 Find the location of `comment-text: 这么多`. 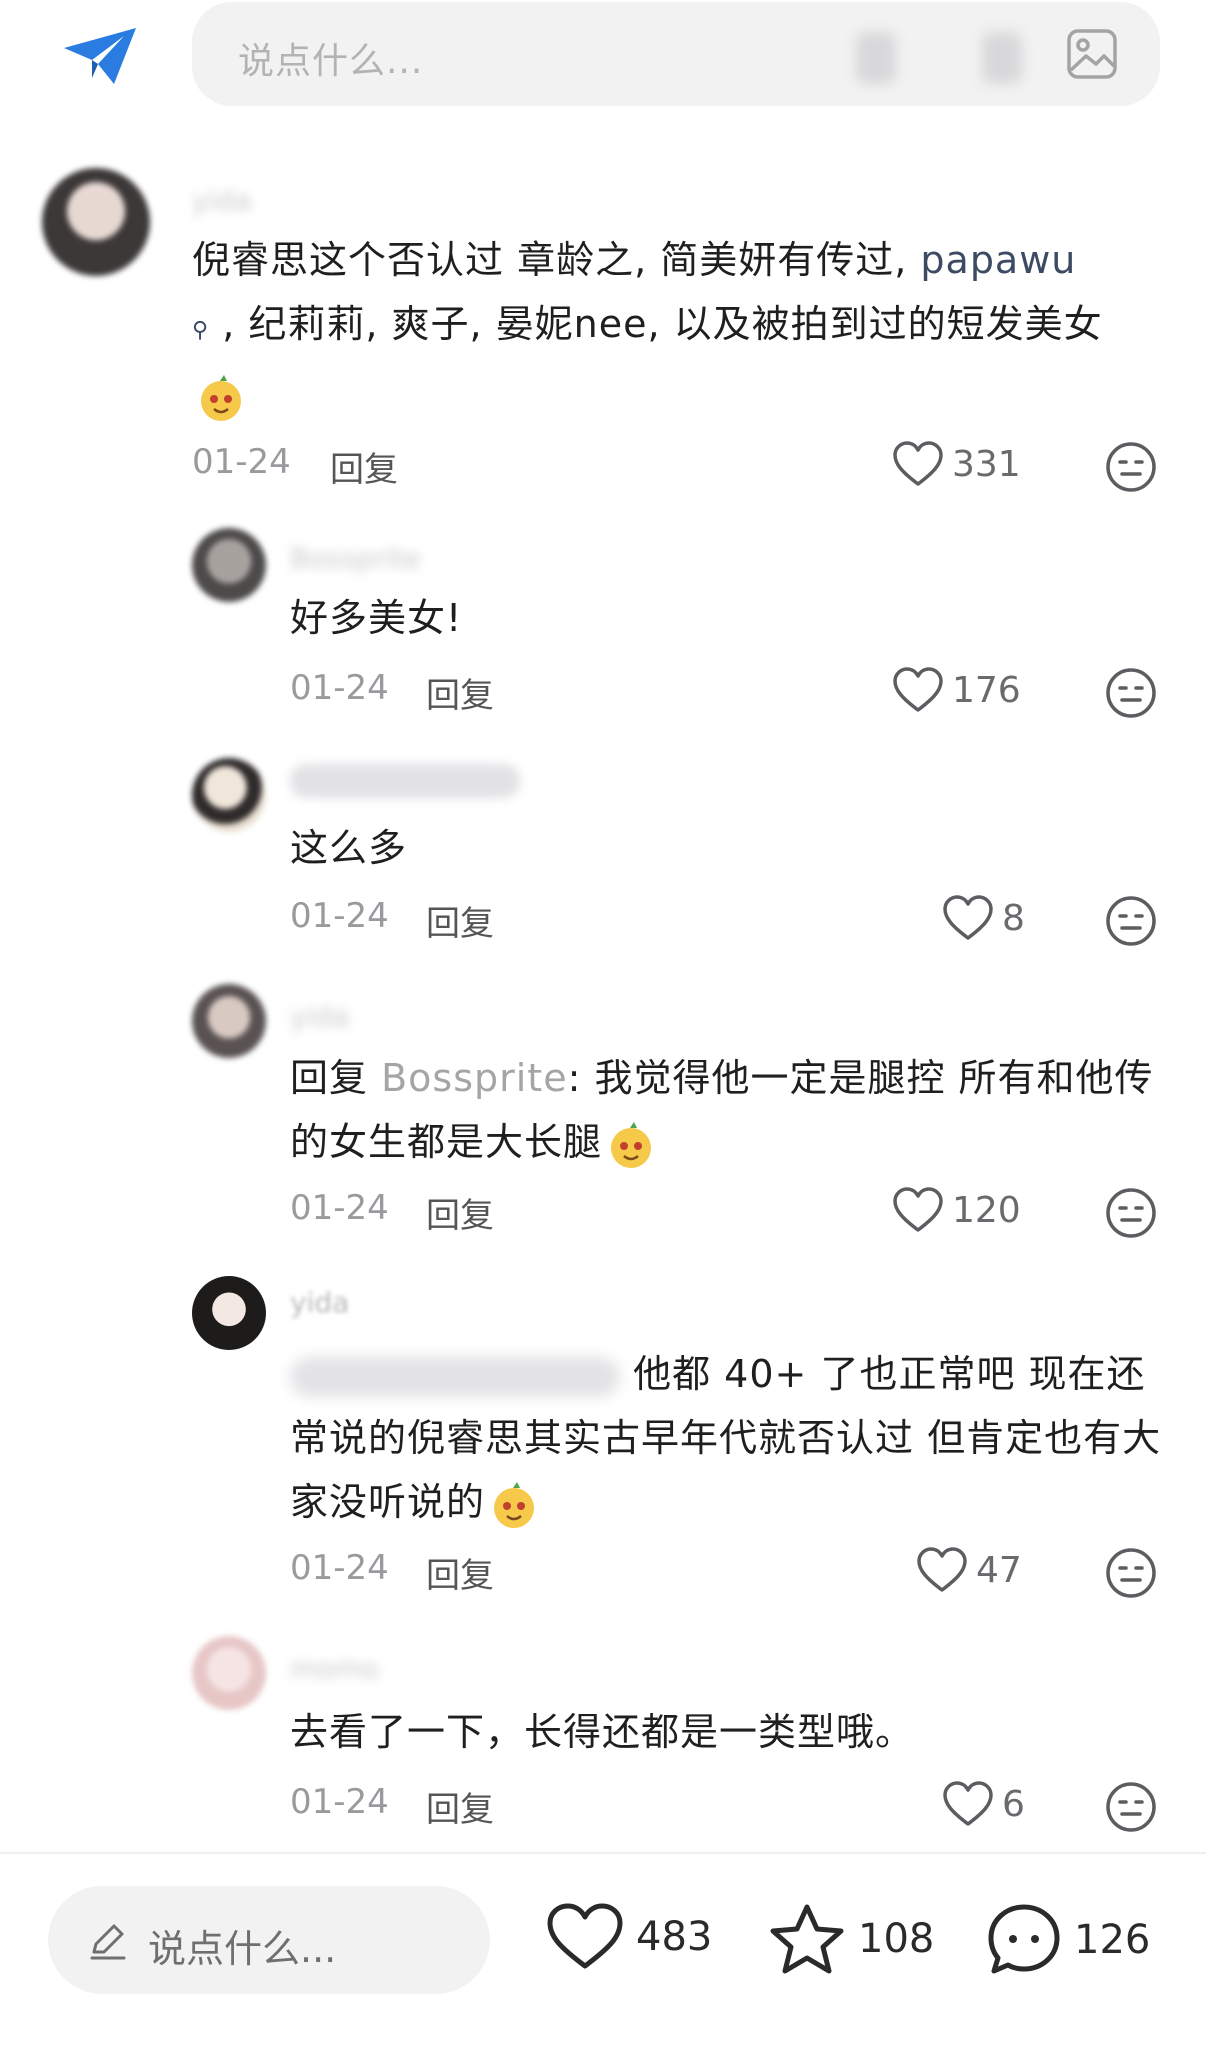

comment-text: 这么多 is located at coordinates (349, 848).